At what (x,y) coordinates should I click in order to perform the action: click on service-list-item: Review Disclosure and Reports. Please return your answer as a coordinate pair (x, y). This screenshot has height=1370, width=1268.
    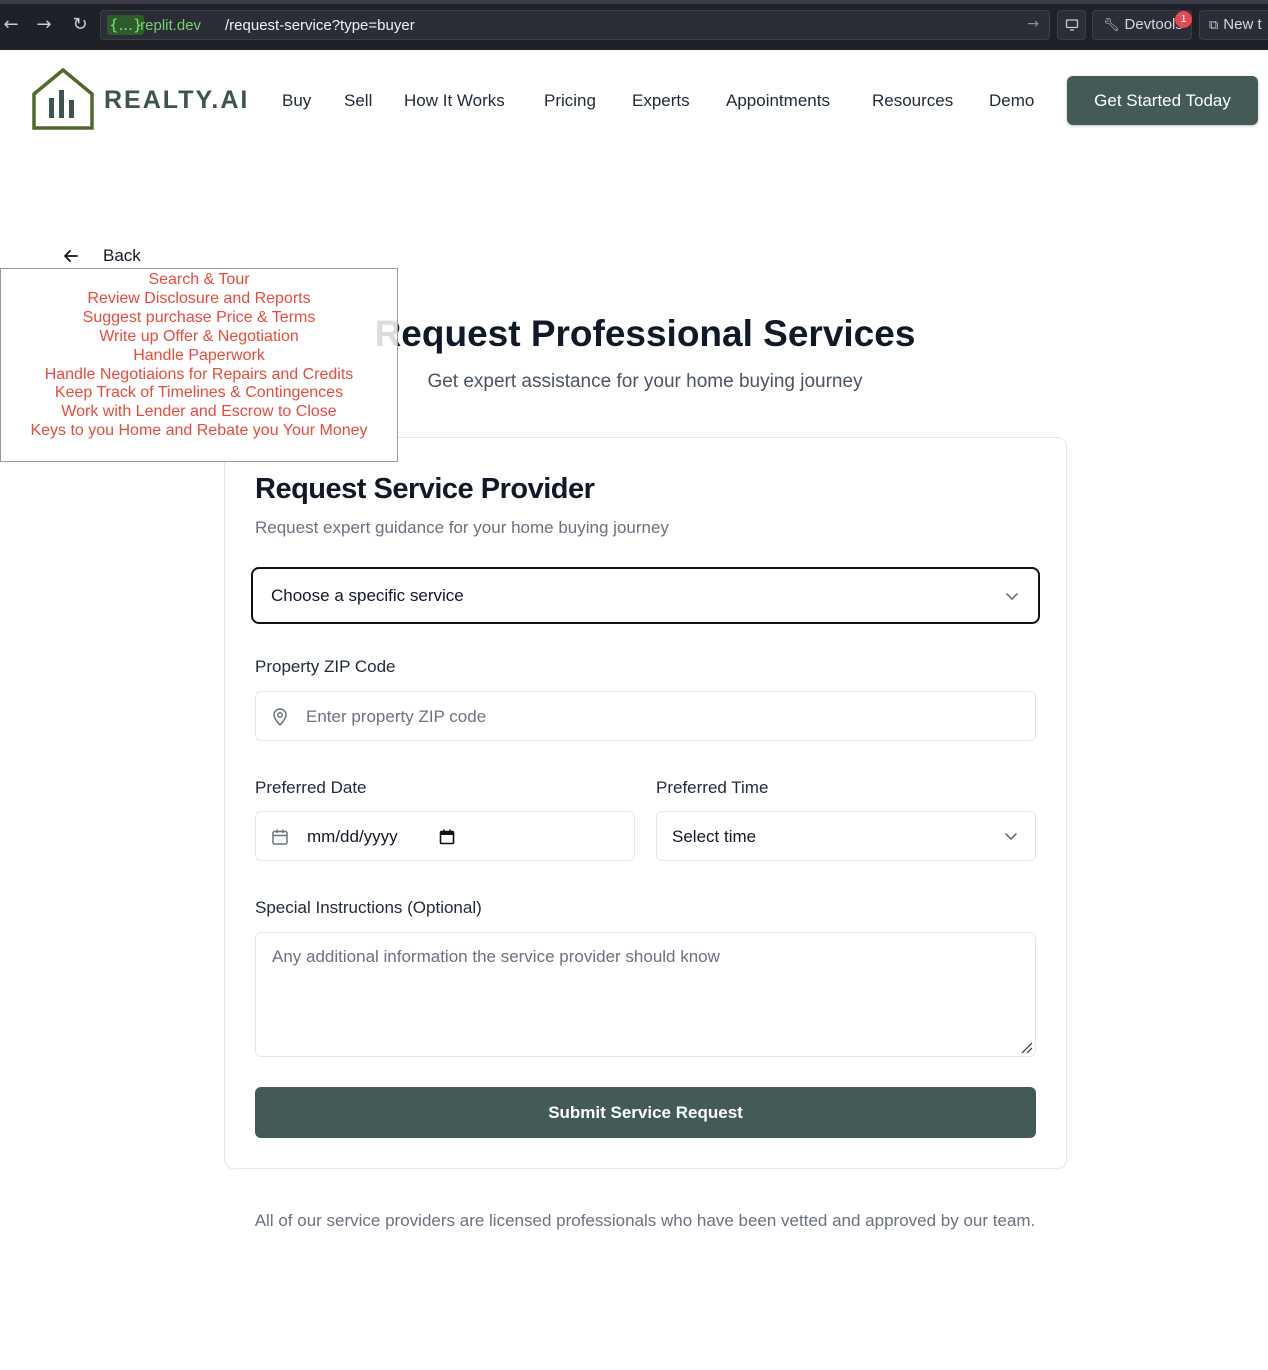
    Looking at the image, I should click on (199, 298).